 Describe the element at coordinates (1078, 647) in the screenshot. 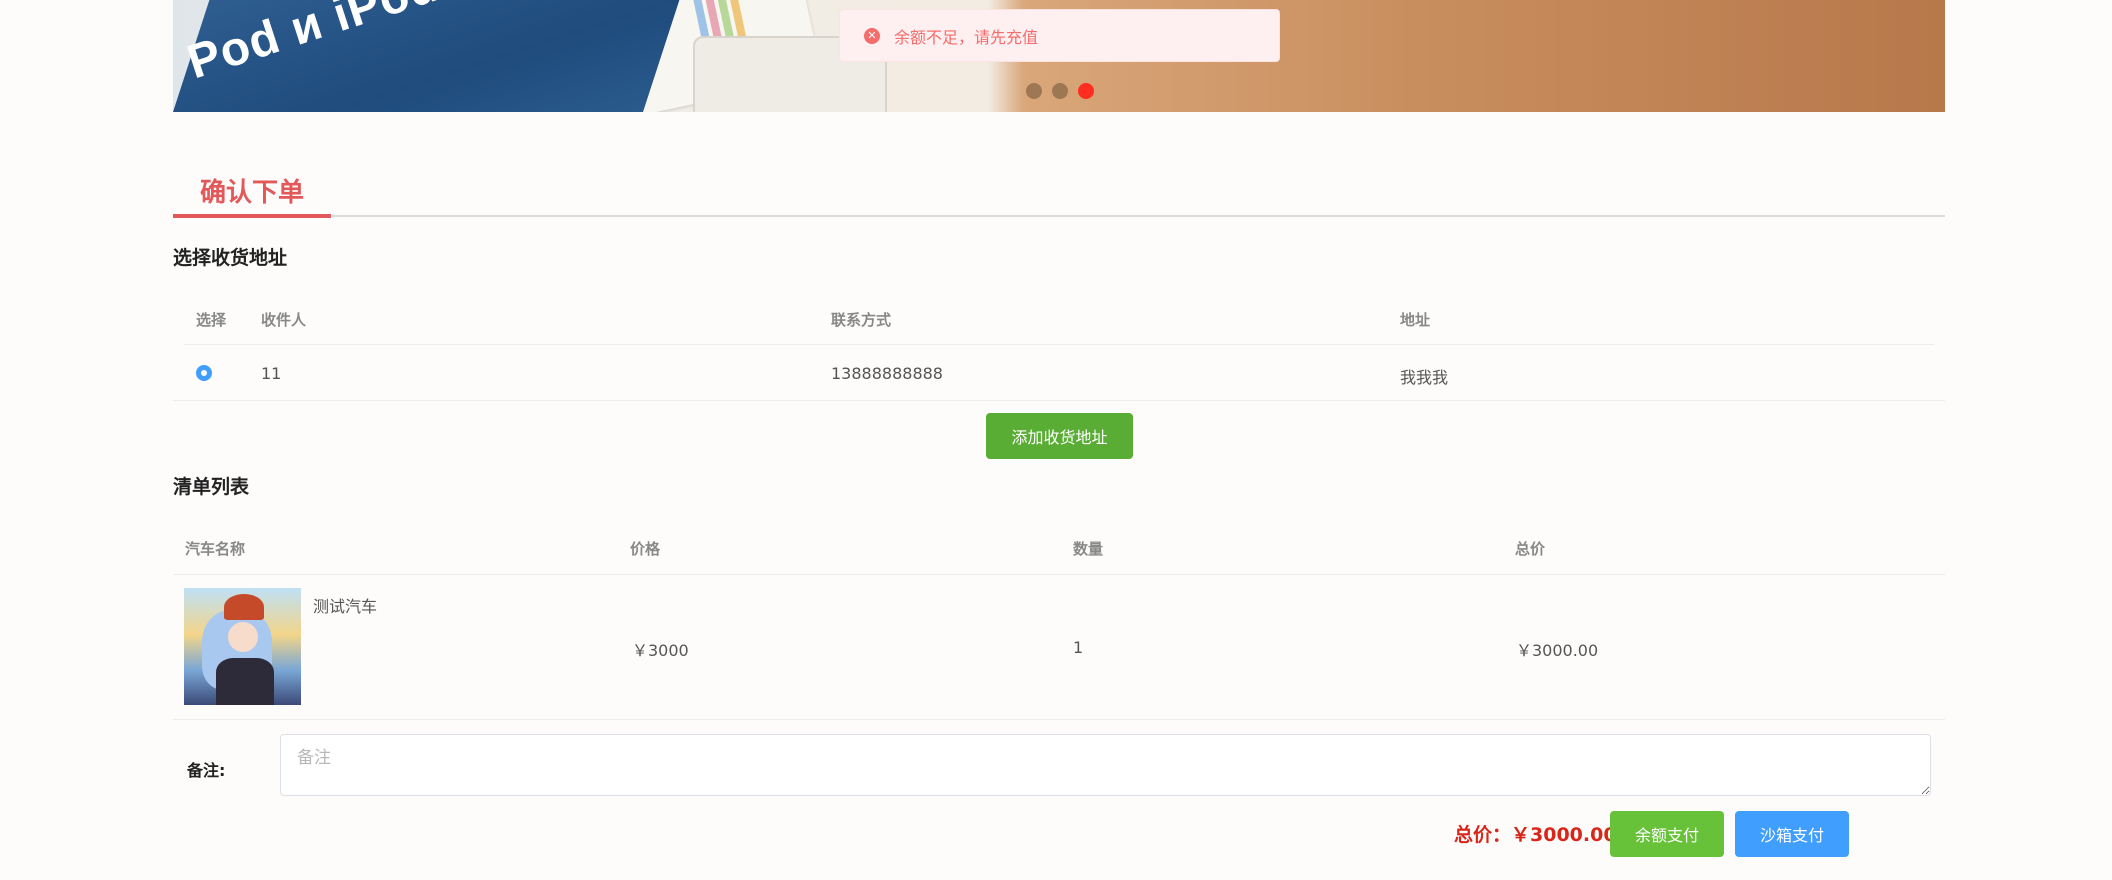

I see `order-item-quantity: 1` at that location.